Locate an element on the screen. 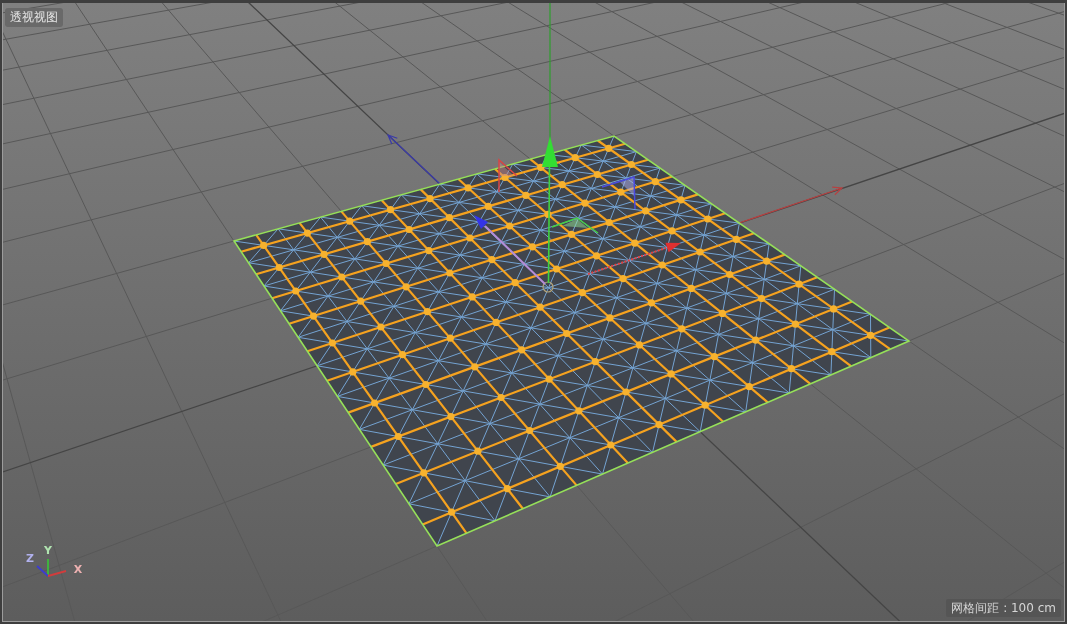 This screenshot has height=624, width=1067. grid-spacing-label: 网格间距 : 100 cm is located at coordinates (1003, 608).